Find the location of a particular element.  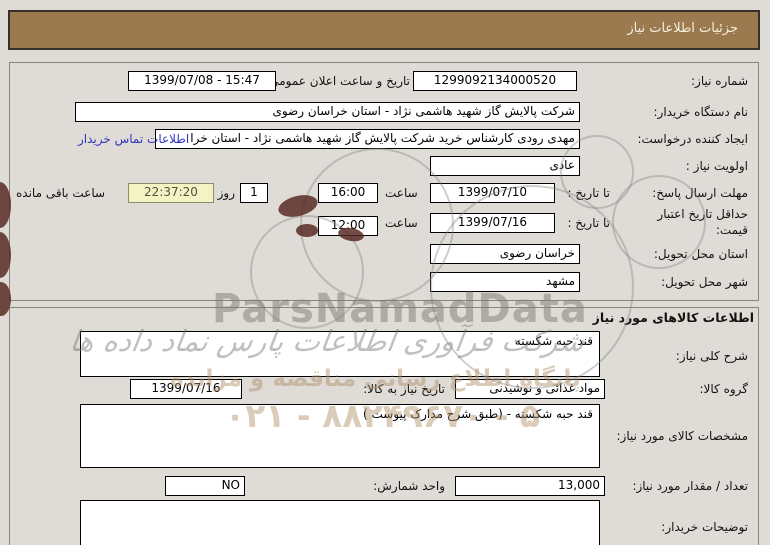

delivery-city-label: شهر محل تحویل: is located at coordinates (704, 282).